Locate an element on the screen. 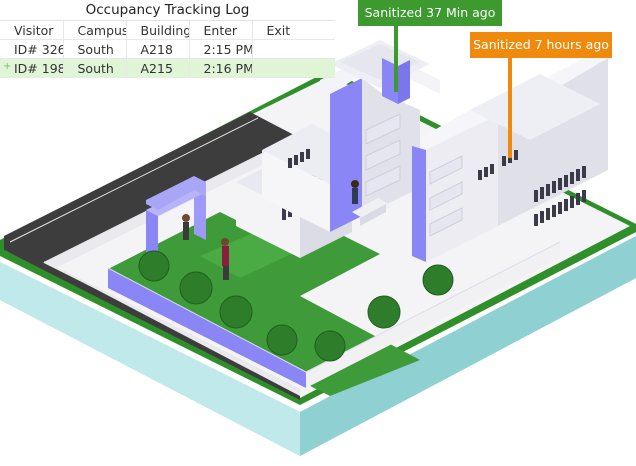 The width and height of the screenshot is (636, 466). sanitized-callout-orange: Sanitized 7 hours ago is located at coordinates (541, 95).